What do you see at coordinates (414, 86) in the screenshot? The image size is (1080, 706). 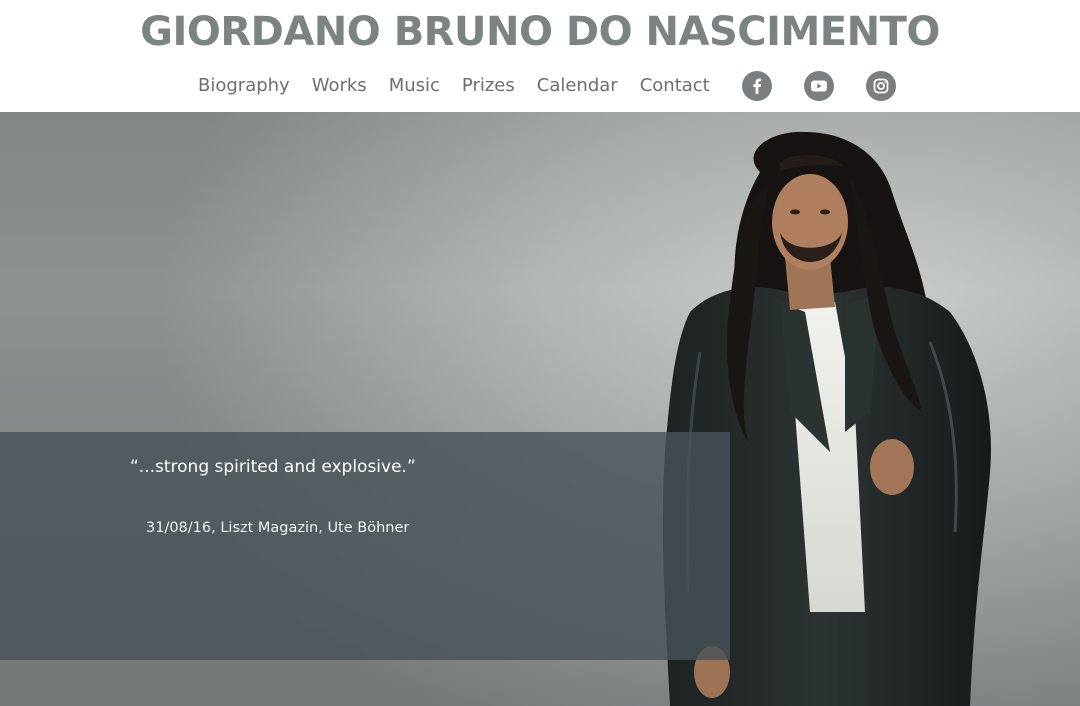 I see `nav-music: Music` at bounding box center [414, 86].